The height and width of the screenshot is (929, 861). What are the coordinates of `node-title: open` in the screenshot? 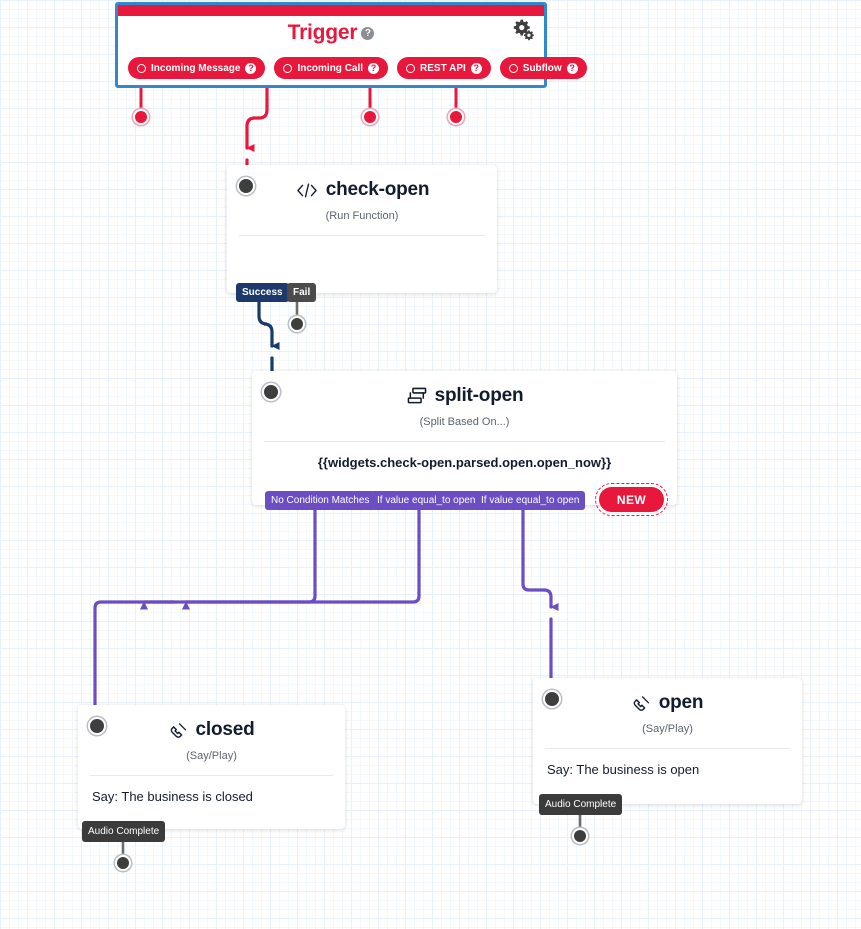 It's located at (667, 696).